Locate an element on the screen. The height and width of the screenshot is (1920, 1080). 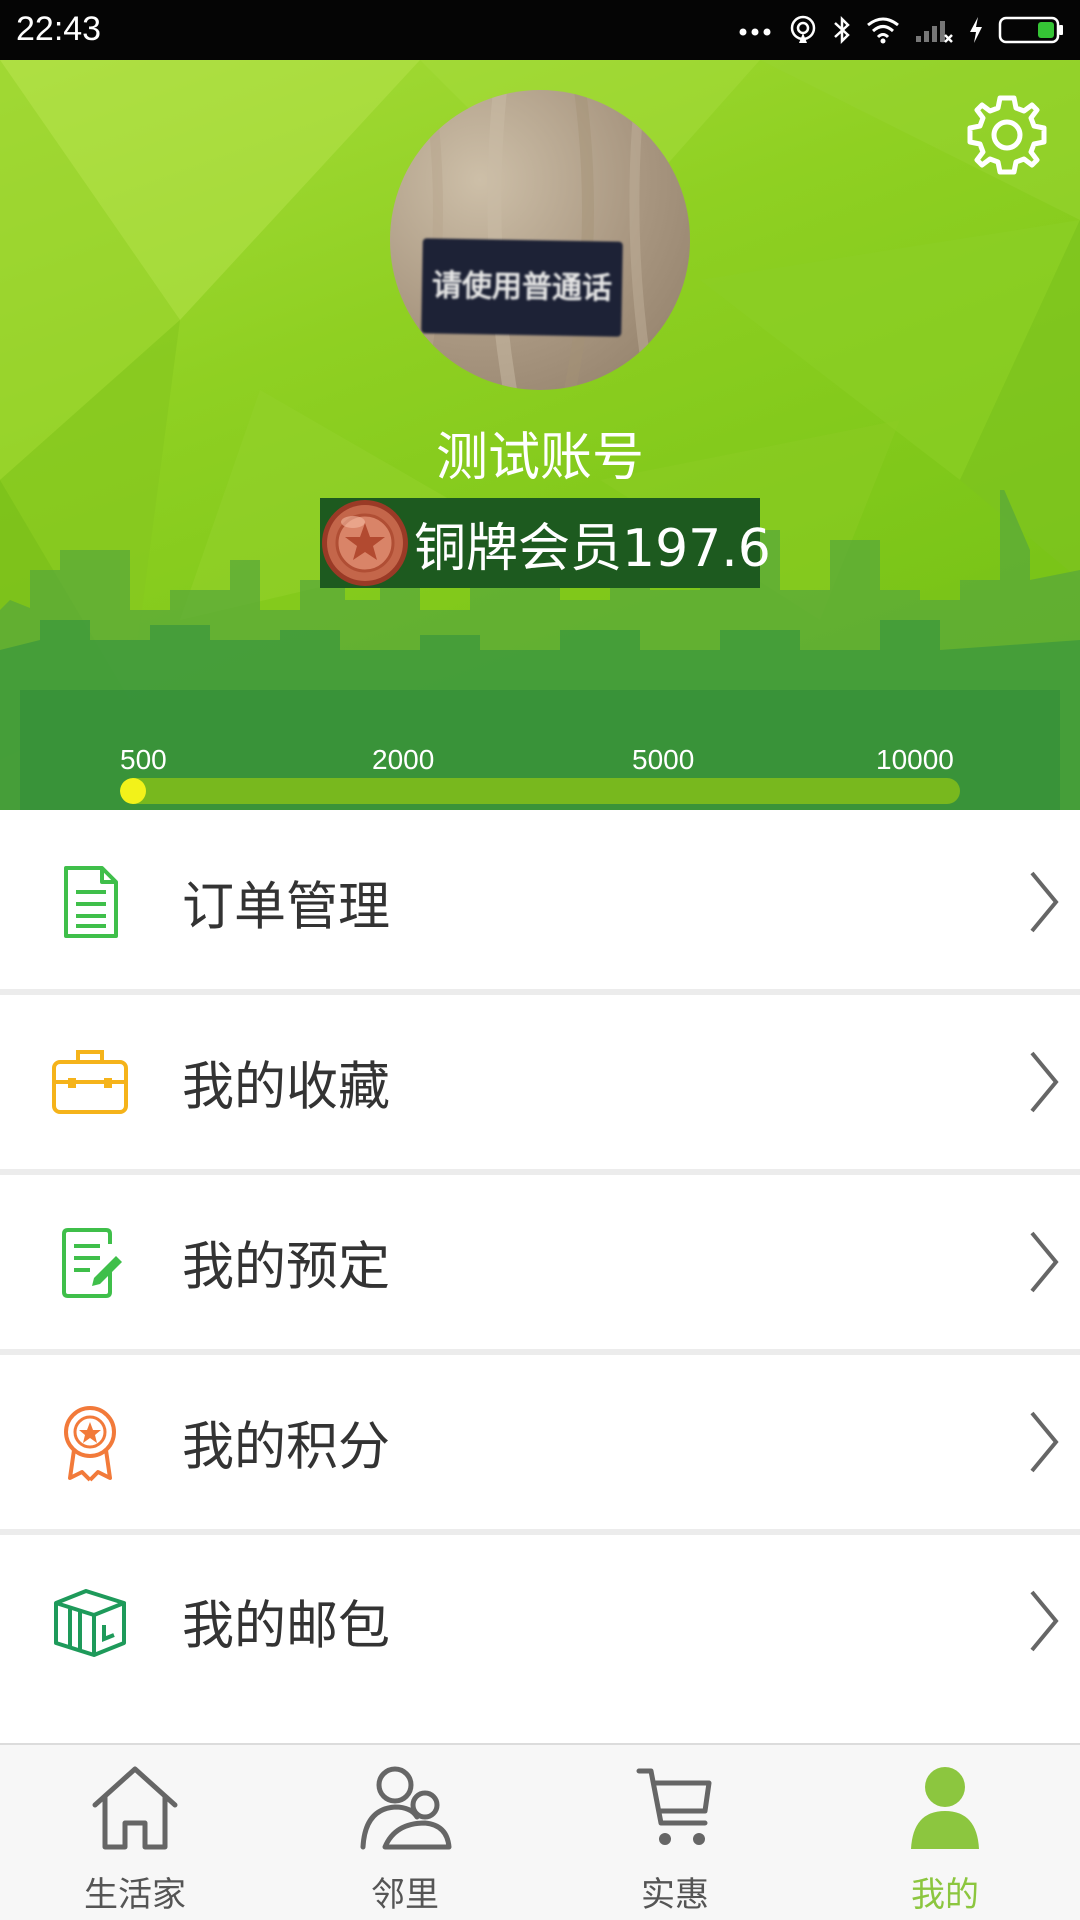
level-threshold-diamond: 10000 is located at coordinates (915, 759).